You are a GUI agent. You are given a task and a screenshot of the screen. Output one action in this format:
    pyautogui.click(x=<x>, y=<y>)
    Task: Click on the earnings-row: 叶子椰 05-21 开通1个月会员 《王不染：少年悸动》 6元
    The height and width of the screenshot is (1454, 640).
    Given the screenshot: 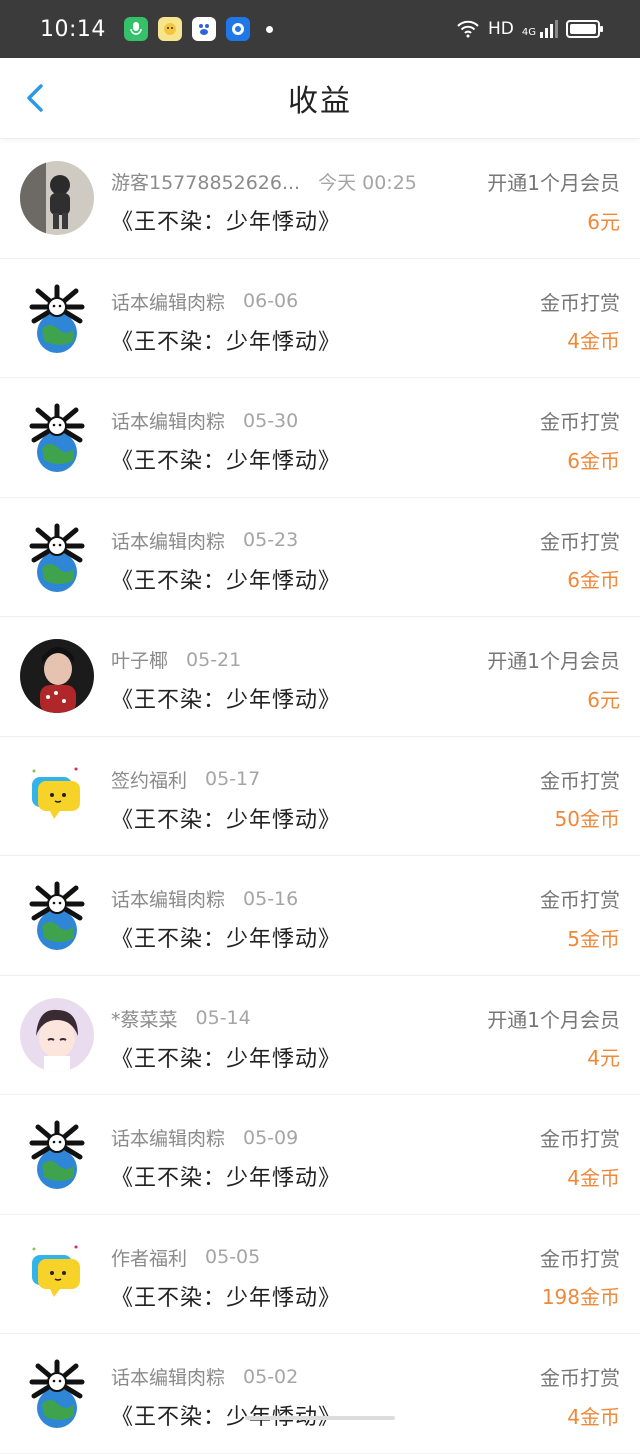 What is the action you would take?
    pyautogui.click(x=320, y=677)
    